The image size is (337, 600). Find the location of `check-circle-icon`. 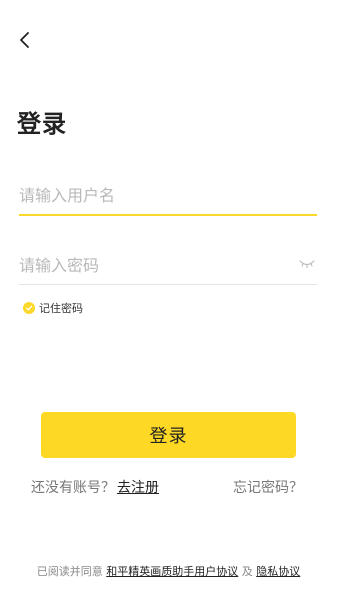

check-circle-icon is located at coordinates (29, 308).